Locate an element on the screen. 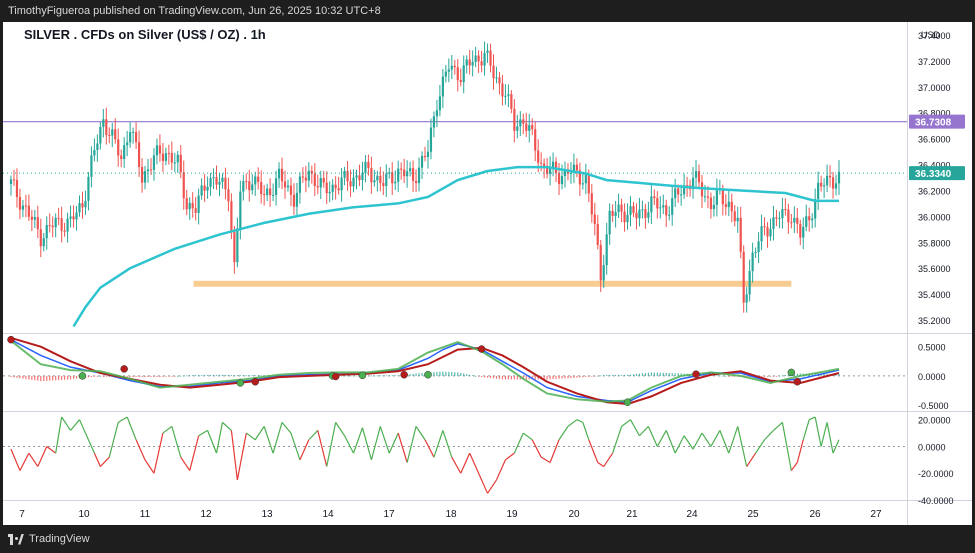  macd-tick-label: 0.5000 is located at coordinates (932, 348).